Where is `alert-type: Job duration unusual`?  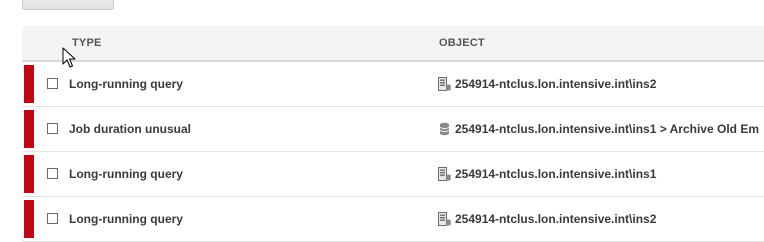
alert-type: Job duration unusual is located at coordinates (130, 129).